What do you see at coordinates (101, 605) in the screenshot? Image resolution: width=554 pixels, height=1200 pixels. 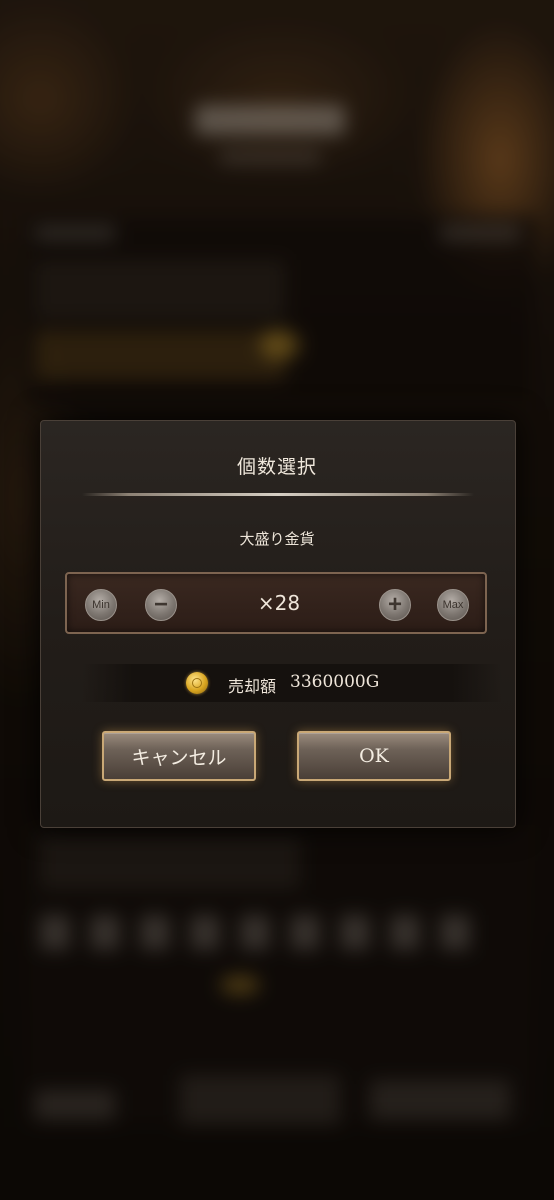 I see `min-button: Min` at bounding box center [101, 605].